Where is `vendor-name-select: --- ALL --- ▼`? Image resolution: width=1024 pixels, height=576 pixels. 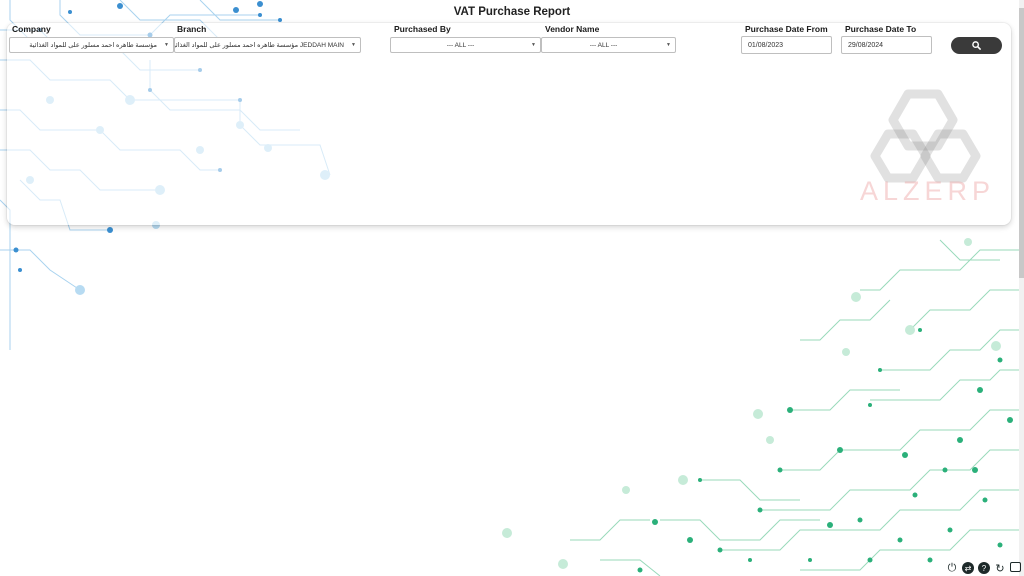
vendor-name-select: --- ALL --- ▼ is located at coordinates (608, 45).